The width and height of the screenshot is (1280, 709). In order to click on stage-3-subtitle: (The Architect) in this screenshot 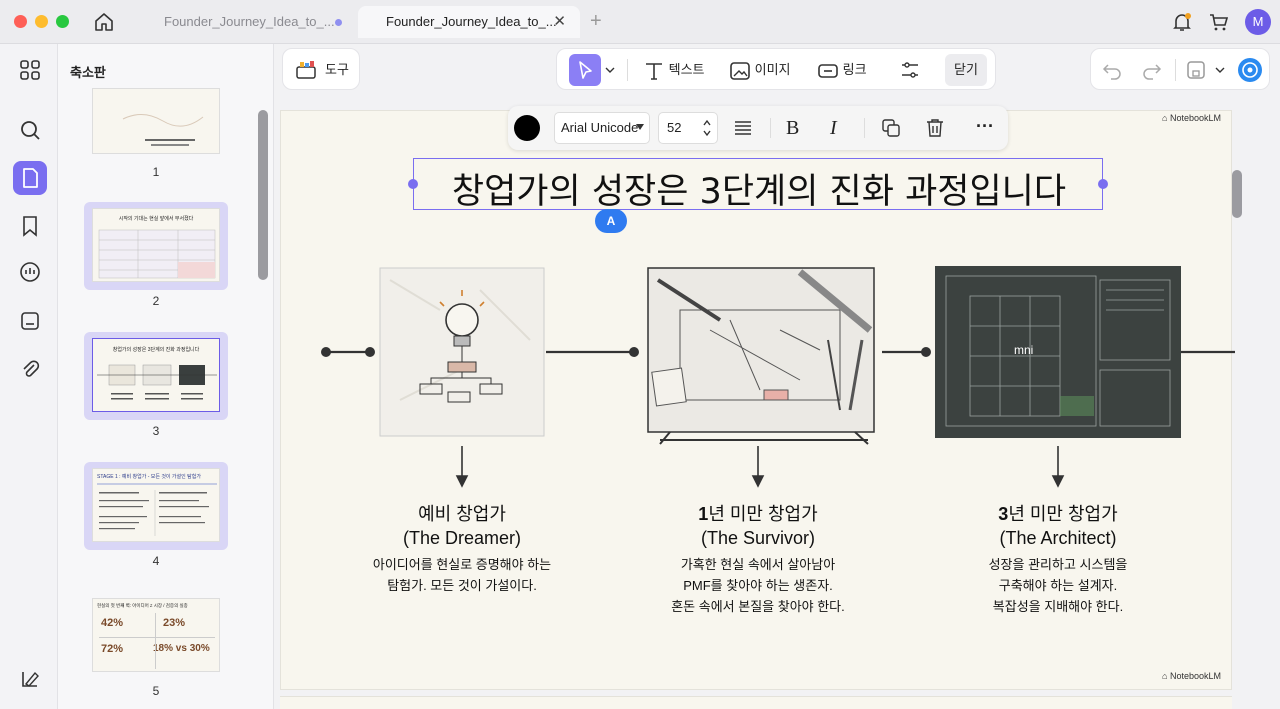, I will do `click(1058, 538)`.